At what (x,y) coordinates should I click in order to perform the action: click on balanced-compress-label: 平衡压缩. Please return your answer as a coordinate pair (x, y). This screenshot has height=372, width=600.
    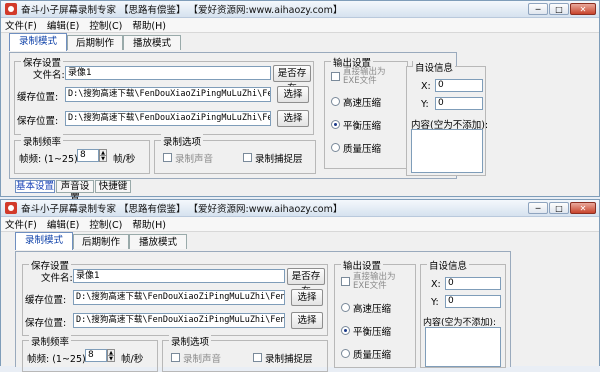
    Looking at the image, I should click on (362, 126).